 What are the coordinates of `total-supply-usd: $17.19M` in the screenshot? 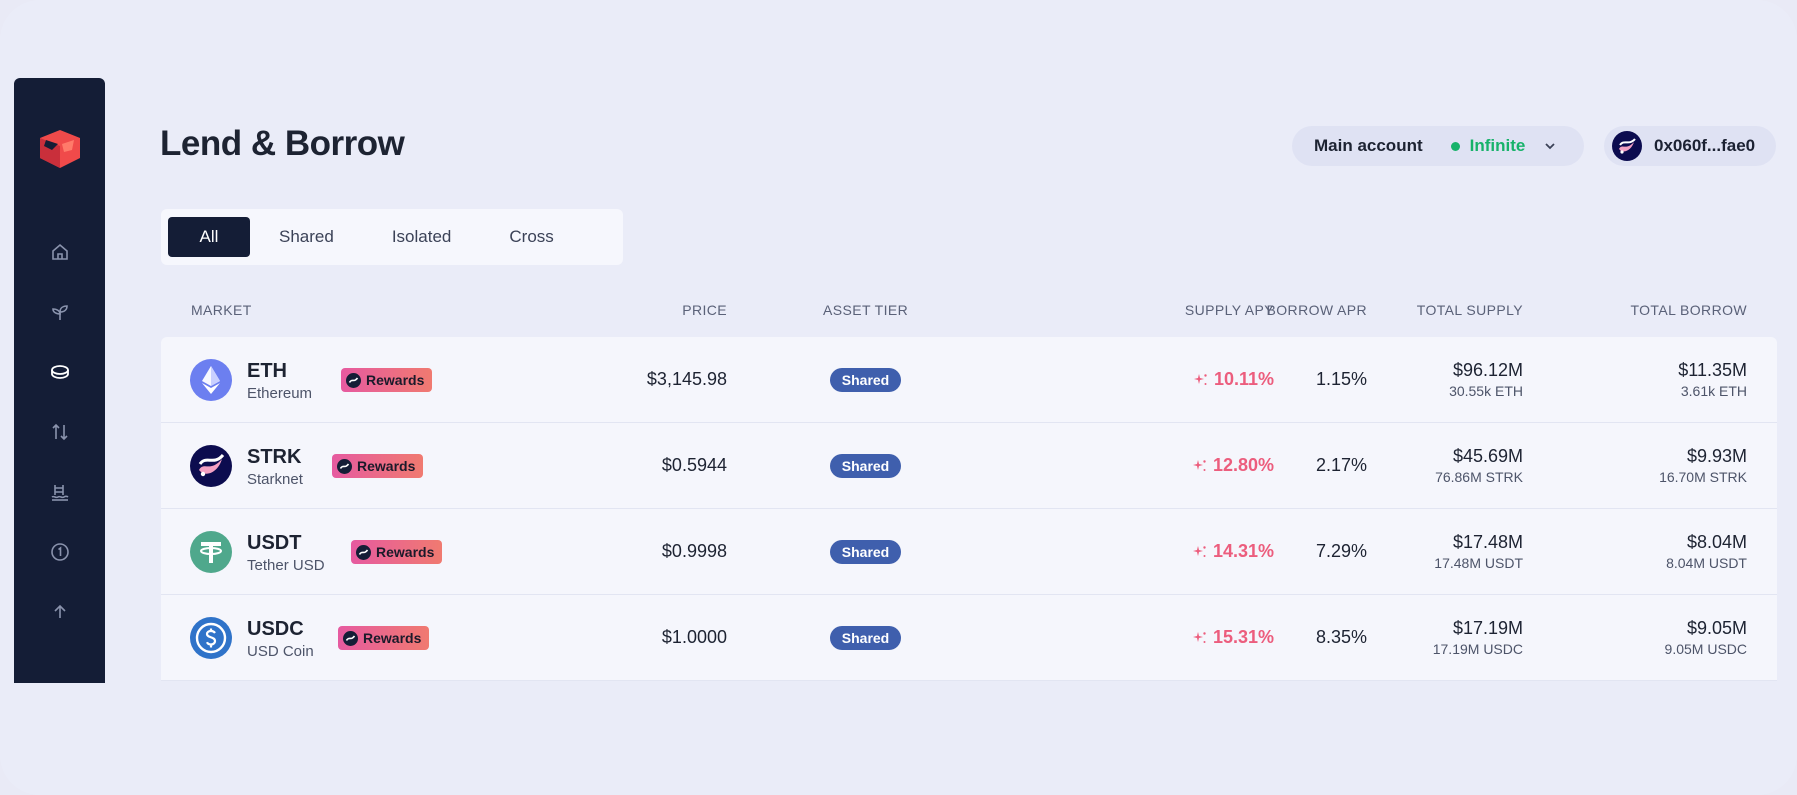 It's located at (1487, 628).